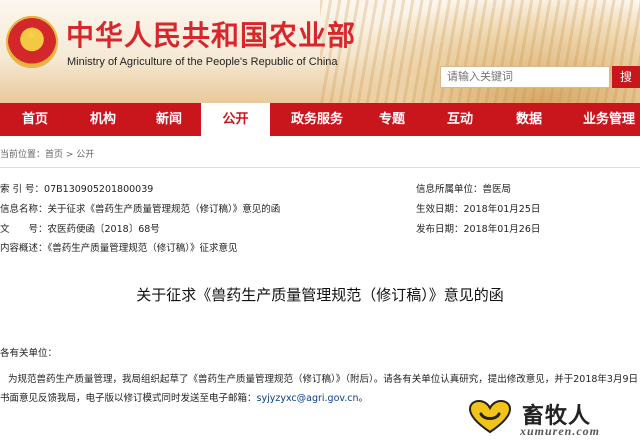 This screenshot has width=640, height=442. I want to click on site-title: 中华人民共和国农业部, so click(211, 34).